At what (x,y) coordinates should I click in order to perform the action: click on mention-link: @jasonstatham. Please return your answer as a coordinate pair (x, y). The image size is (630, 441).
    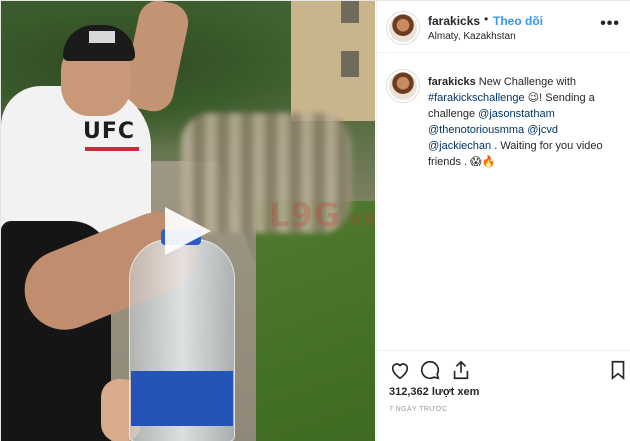
    Looking at the image, I should click on (516, 114).